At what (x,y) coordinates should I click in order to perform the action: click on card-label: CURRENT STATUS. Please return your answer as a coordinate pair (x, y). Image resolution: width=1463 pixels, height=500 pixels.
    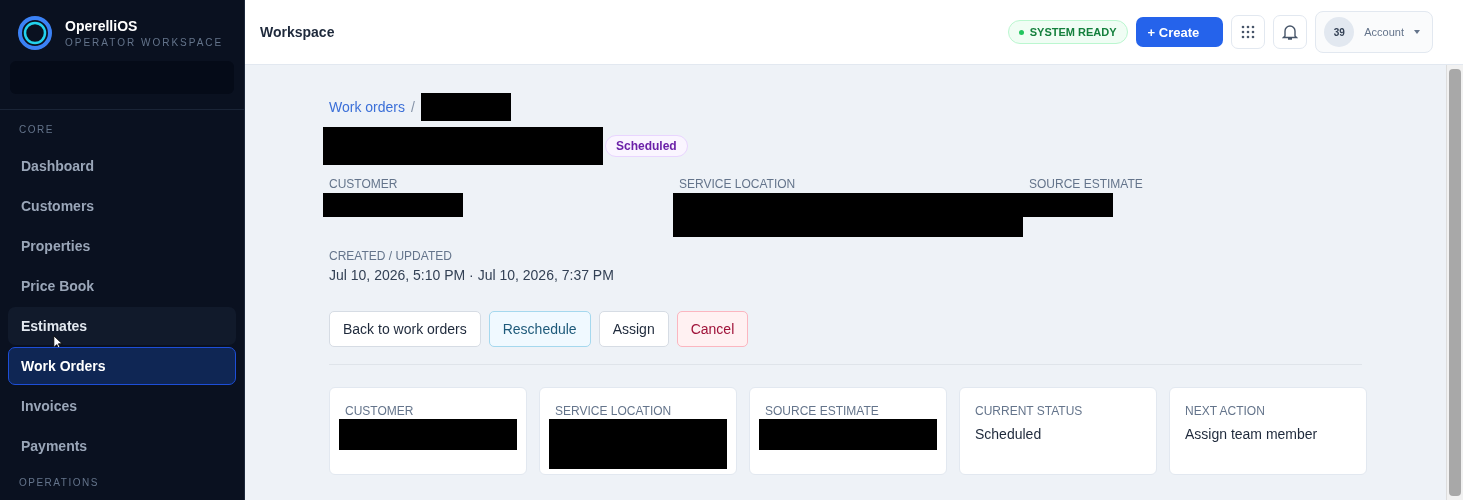
    Looking at the image, I should click on (1029, 411).